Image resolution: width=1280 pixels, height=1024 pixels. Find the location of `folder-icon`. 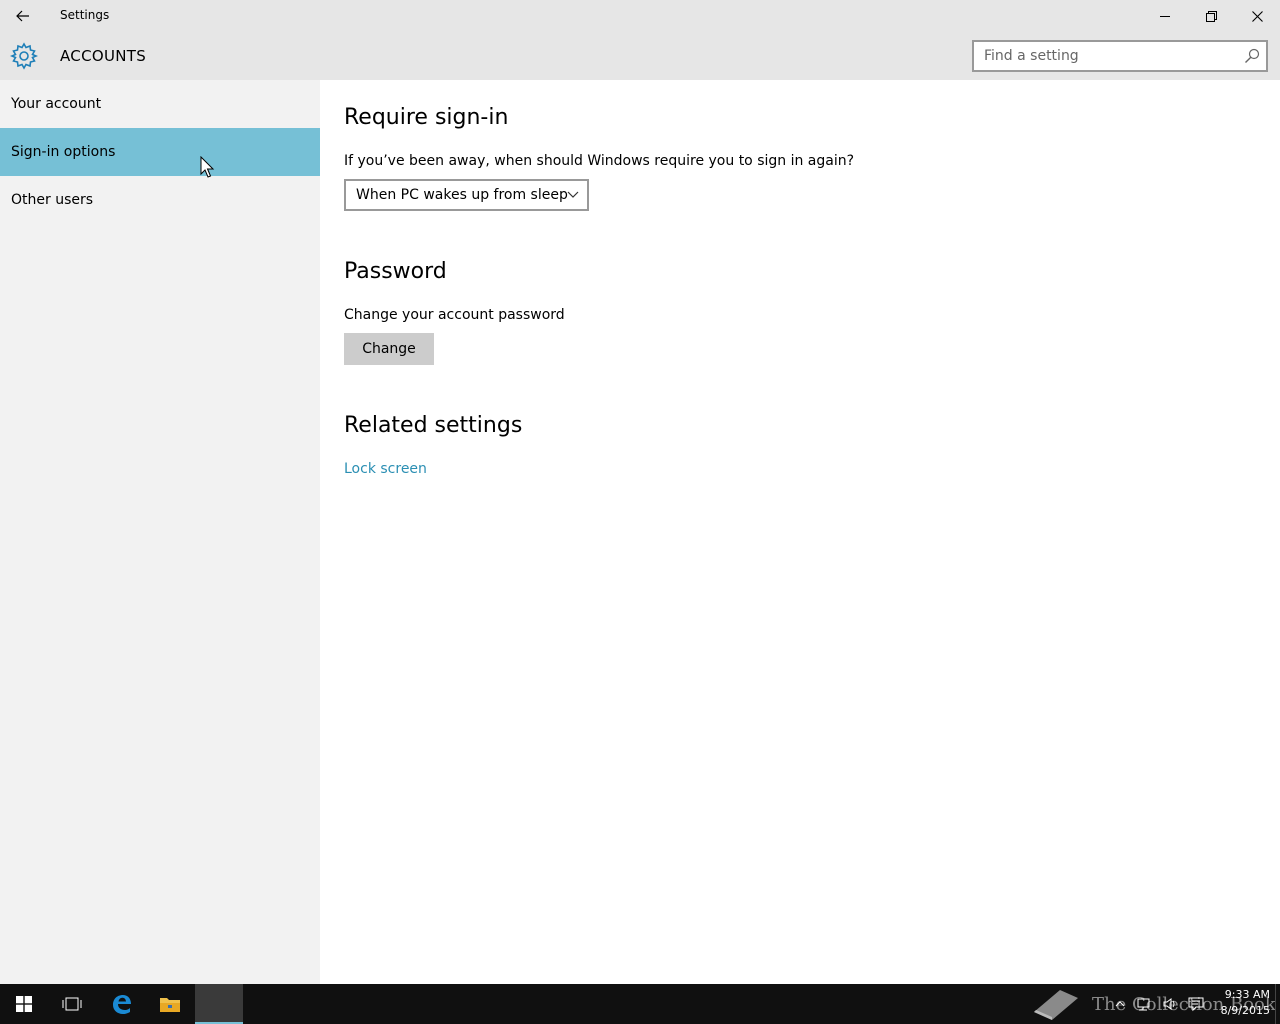

folder-icon is located at coordinates (170, 1005).